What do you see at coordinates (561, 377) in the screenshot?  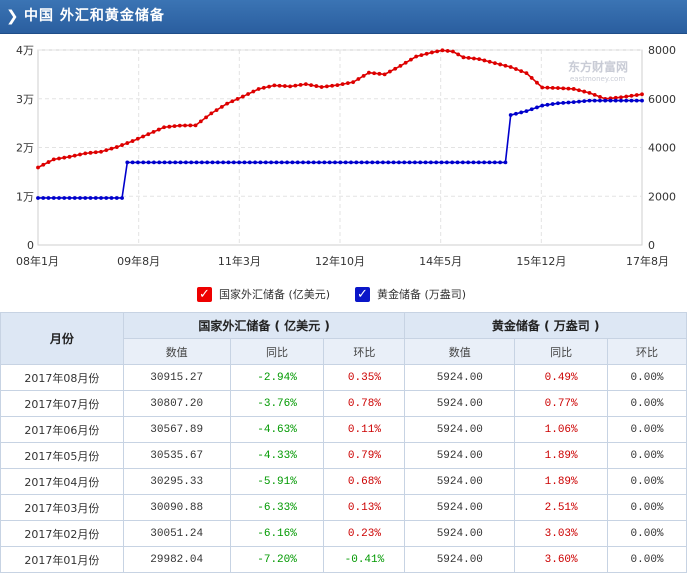 I see `gold-yoy-cell: 0.49%` at bounding box center [561, 377].